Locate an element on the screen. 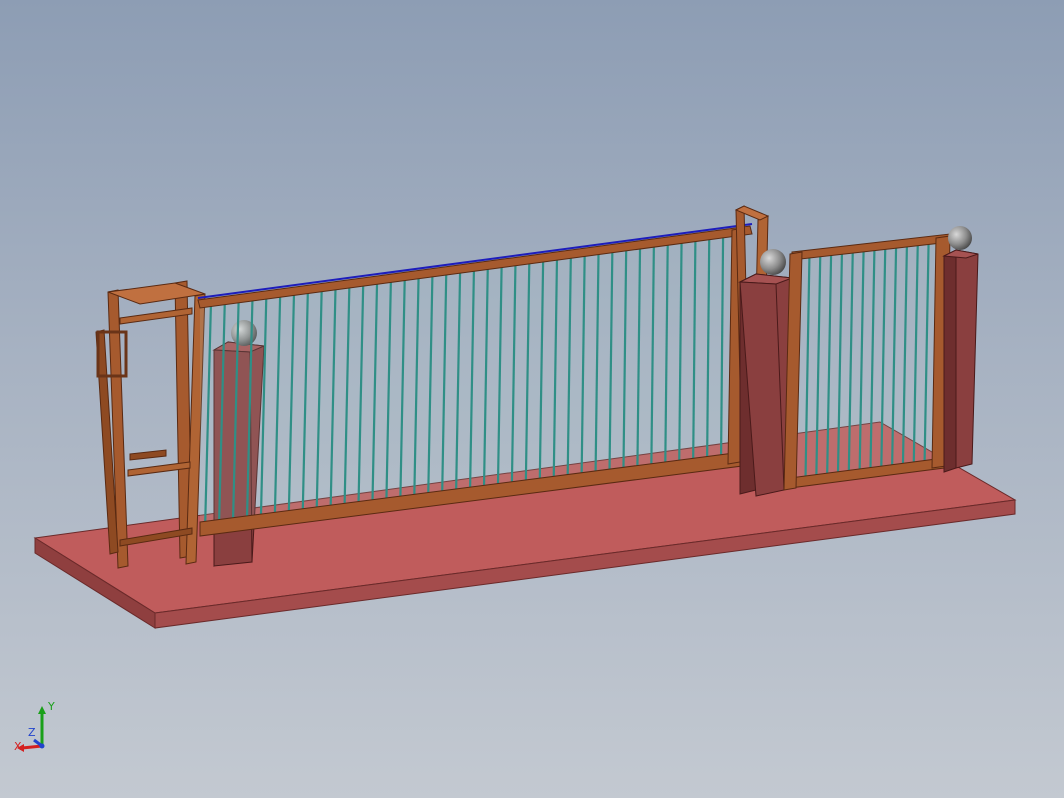 The image size is (1064, 798). pillar-right-cap is located at coordinates (960, 238).